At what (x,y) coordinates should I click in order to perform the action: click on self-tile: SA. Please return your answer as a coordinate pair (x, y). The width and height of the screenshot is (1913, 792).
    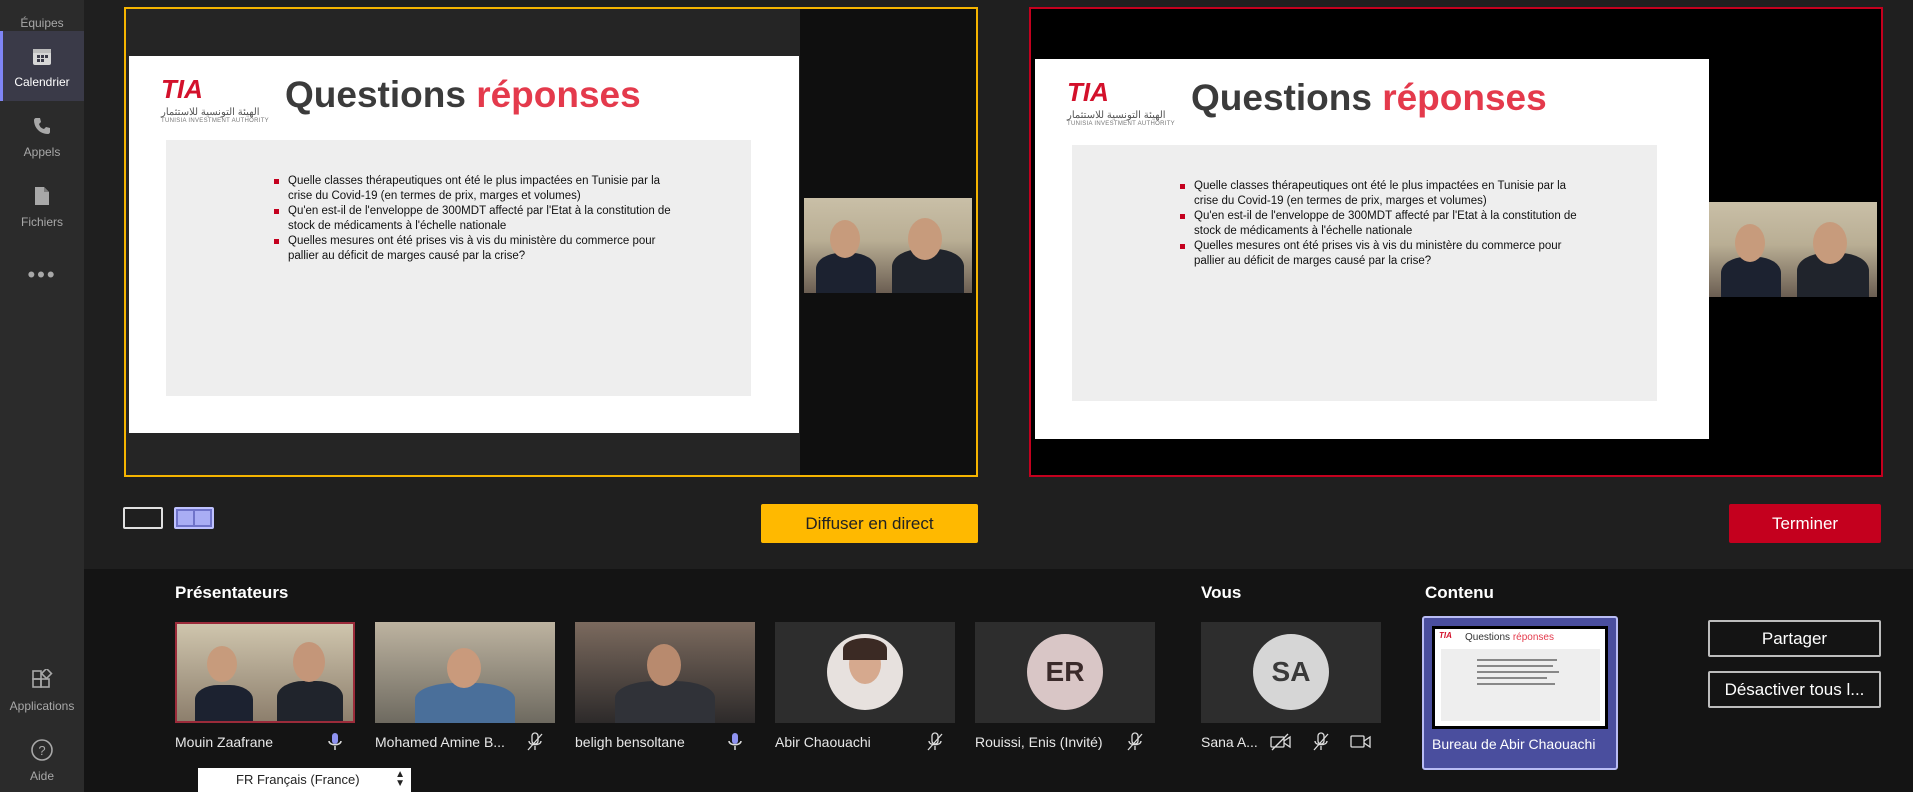
    Looking at the image, I should click on (1291, 672).